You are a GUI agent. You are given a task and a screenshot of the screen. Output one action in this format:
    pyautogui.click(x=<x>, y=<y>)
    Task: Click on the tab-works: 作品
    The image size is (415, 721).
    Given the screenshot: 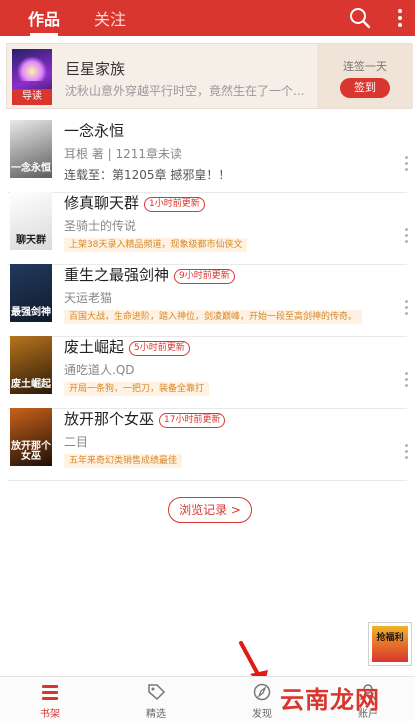 What is the action you would take?
    pyautogui.click(x=44, y=21)
    